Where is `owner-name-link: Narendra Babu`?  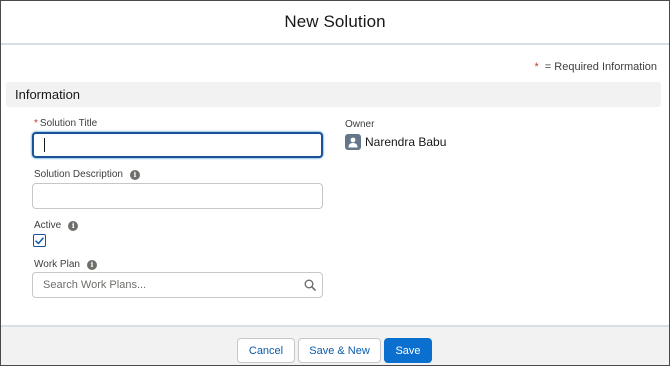 owner-name-link: Narendra Babu is located at coordinates (405, 142).